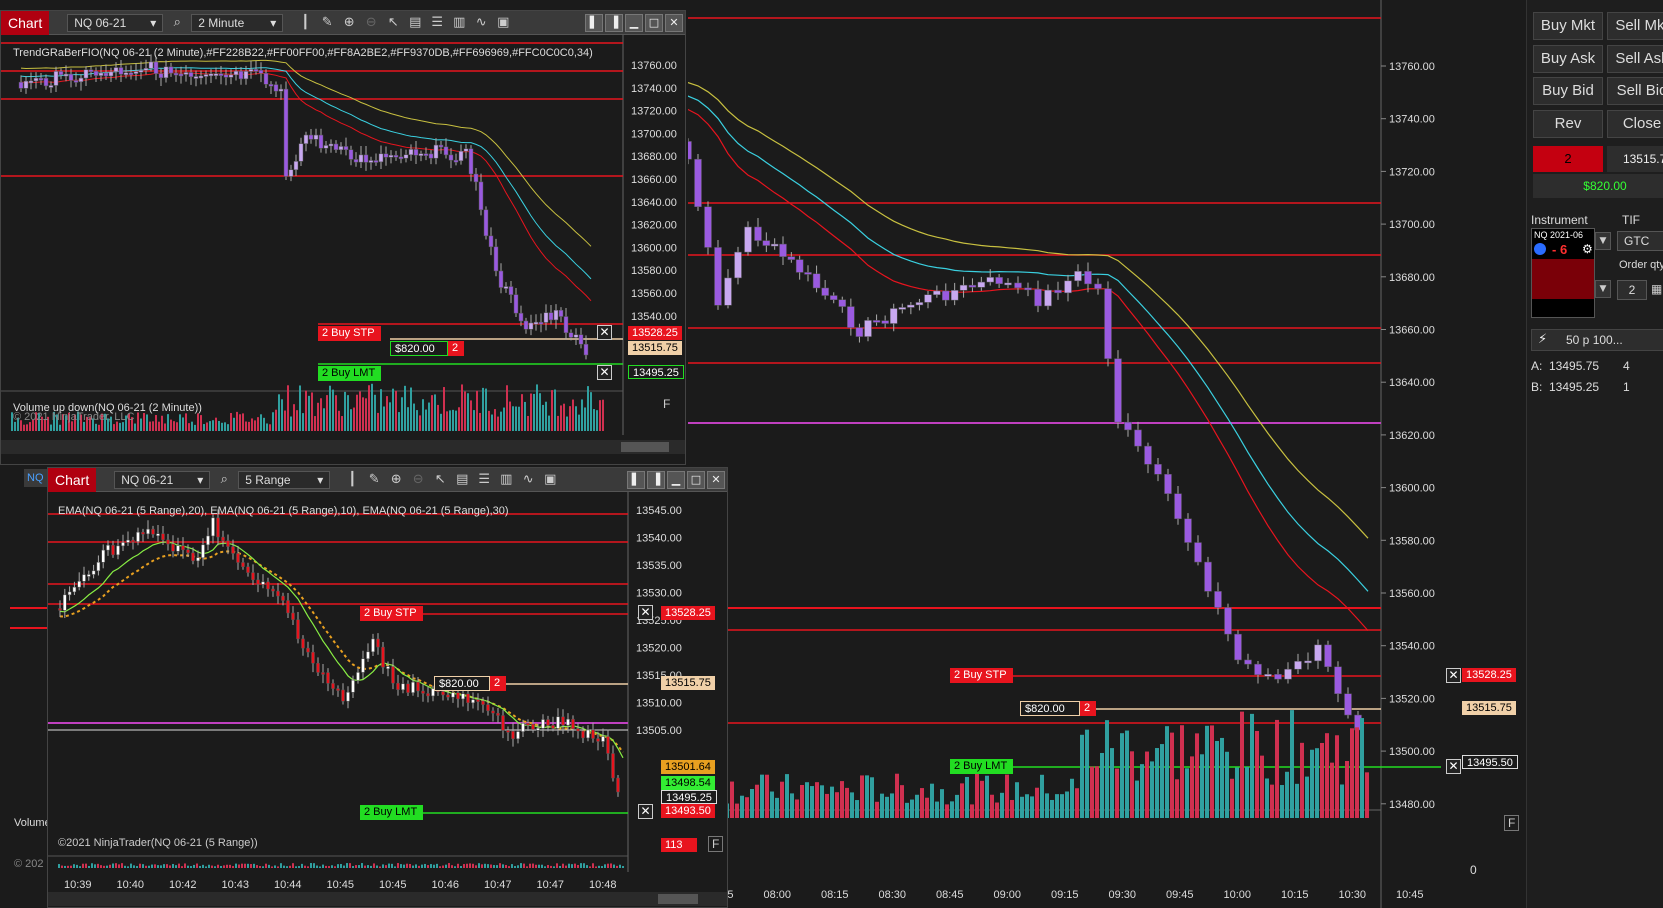  What do you see at coordinates (1603, 241) in the screenshot?
I see `instrument-dropdown-icon: ▼` at bounding box center [1603, 241].